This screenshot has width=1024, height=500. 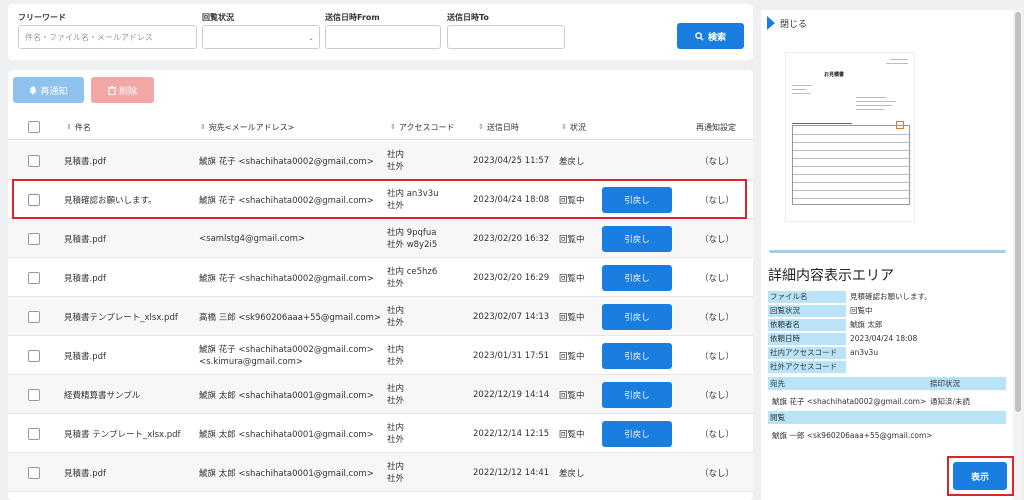 I want to click on delete-button: 削除, so click(x=122, y=90).